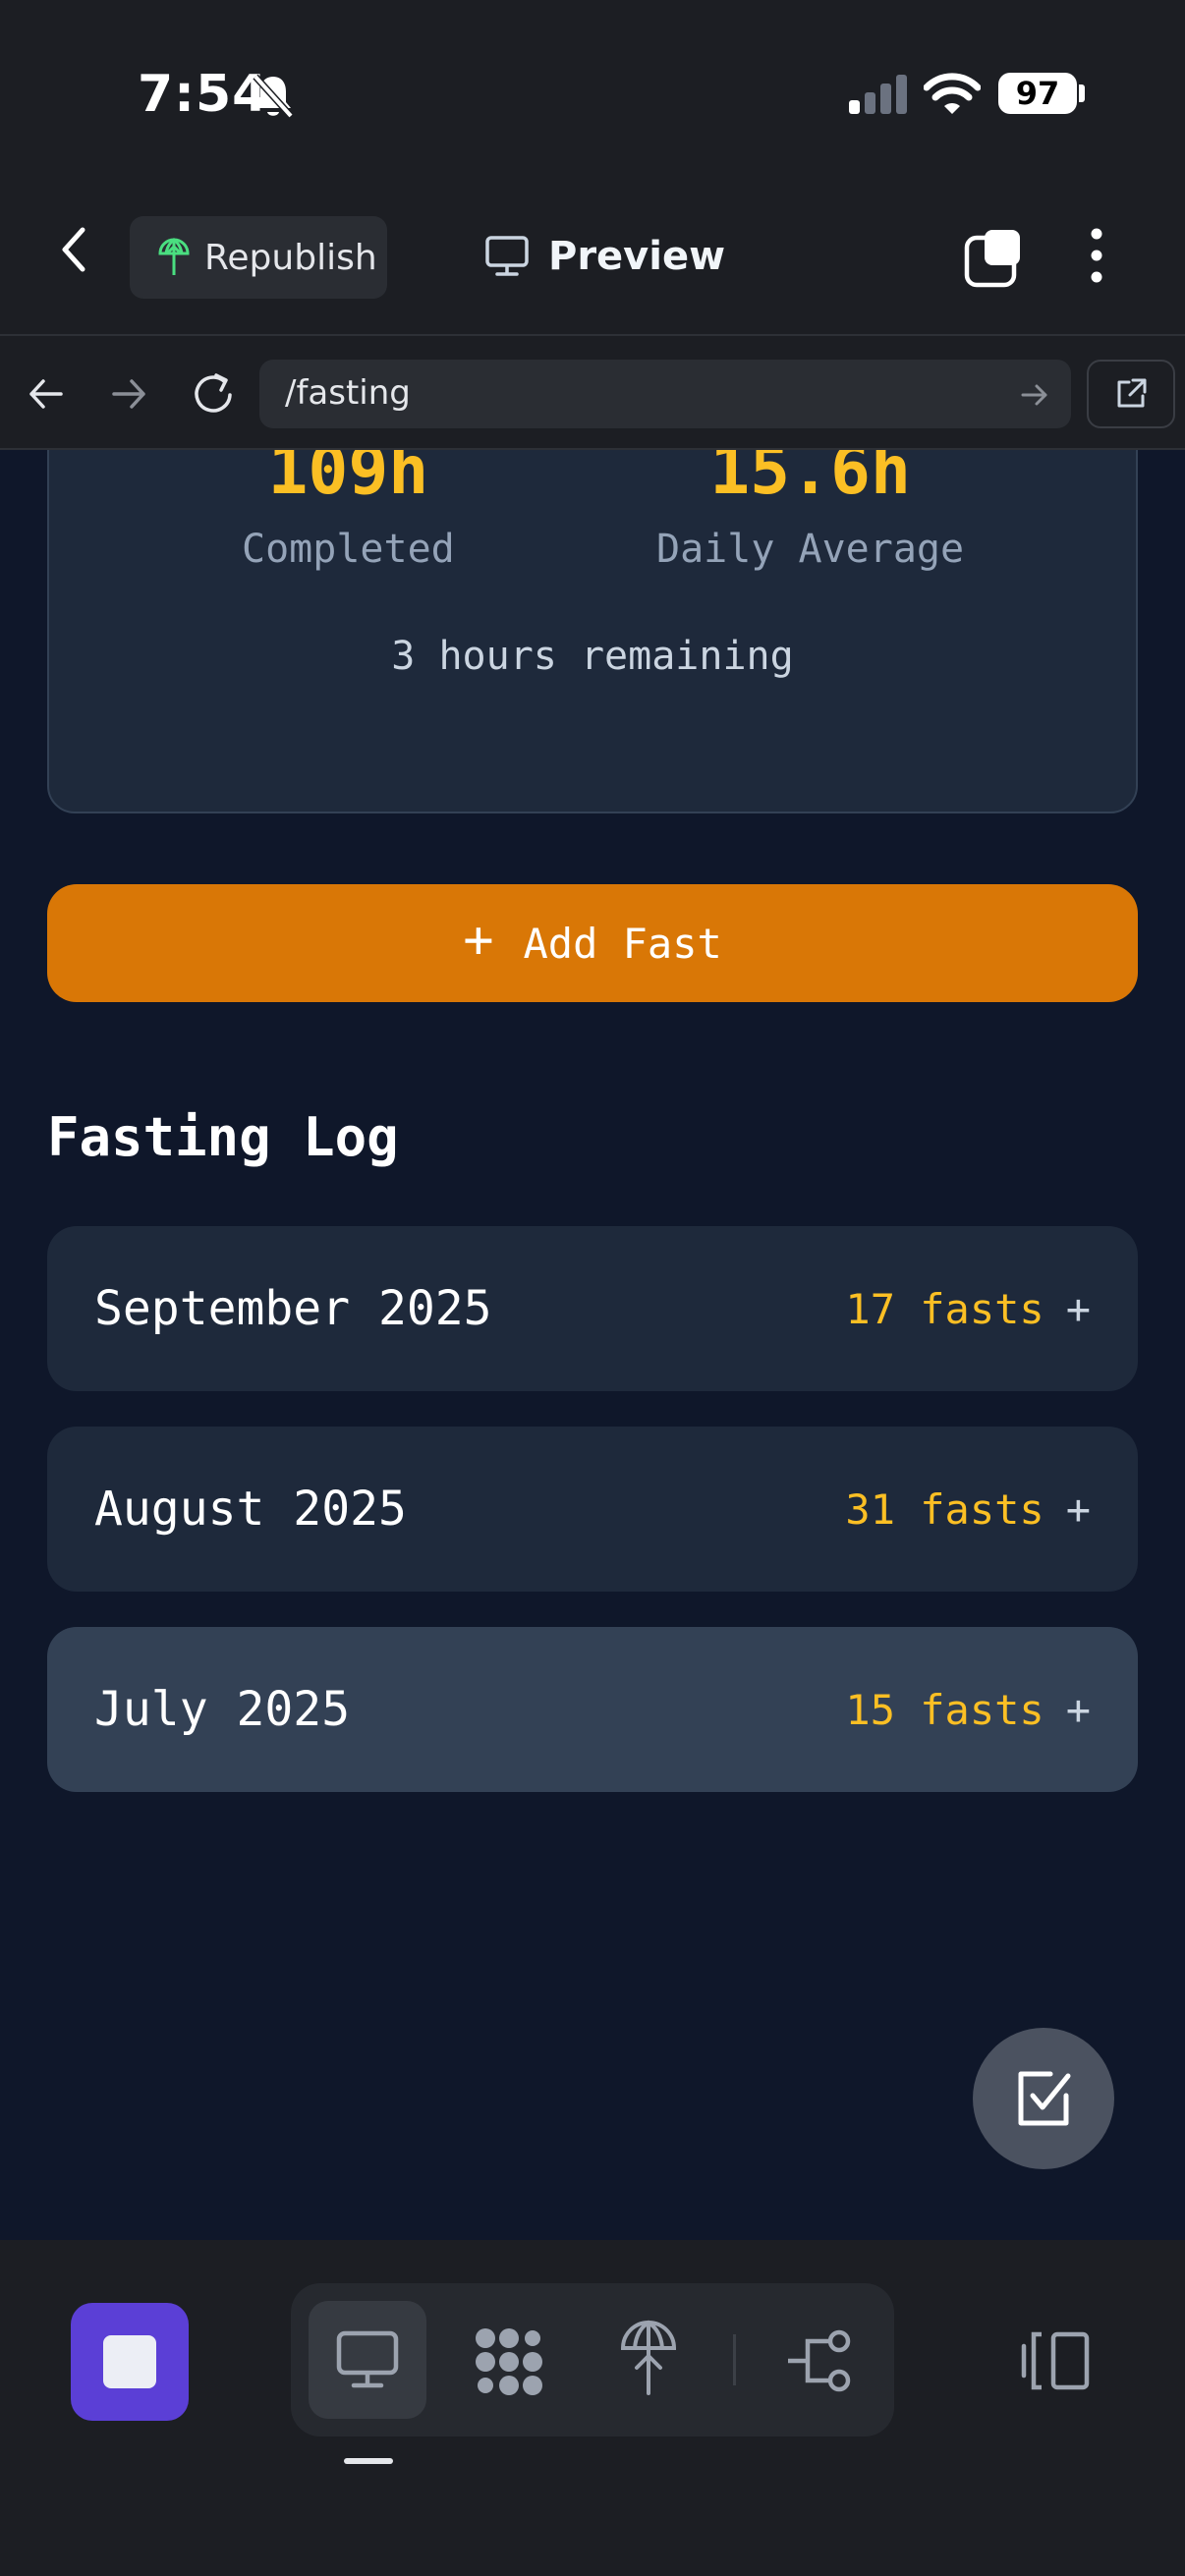 This screenshot has width=1185, height=2576. Describe the element at coordinates (810, 511) in the screenshot. I see `stat-daily-average: 15.6h Daily Average` at that location.